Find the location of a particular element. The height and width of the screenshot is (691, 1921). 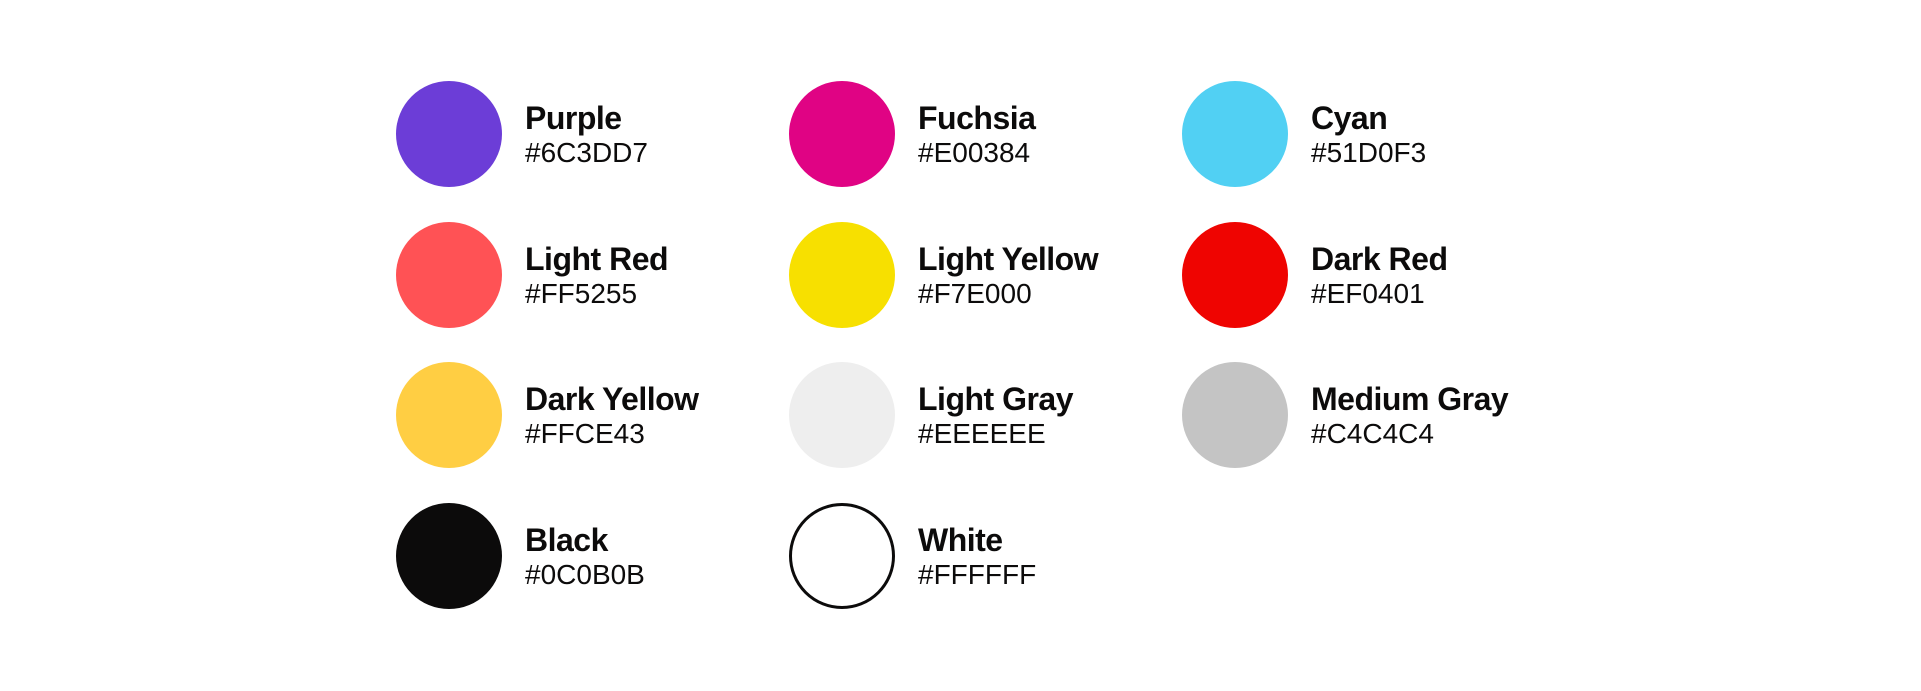

color-name: Dark Yellow is located at coordinates (612, 398).